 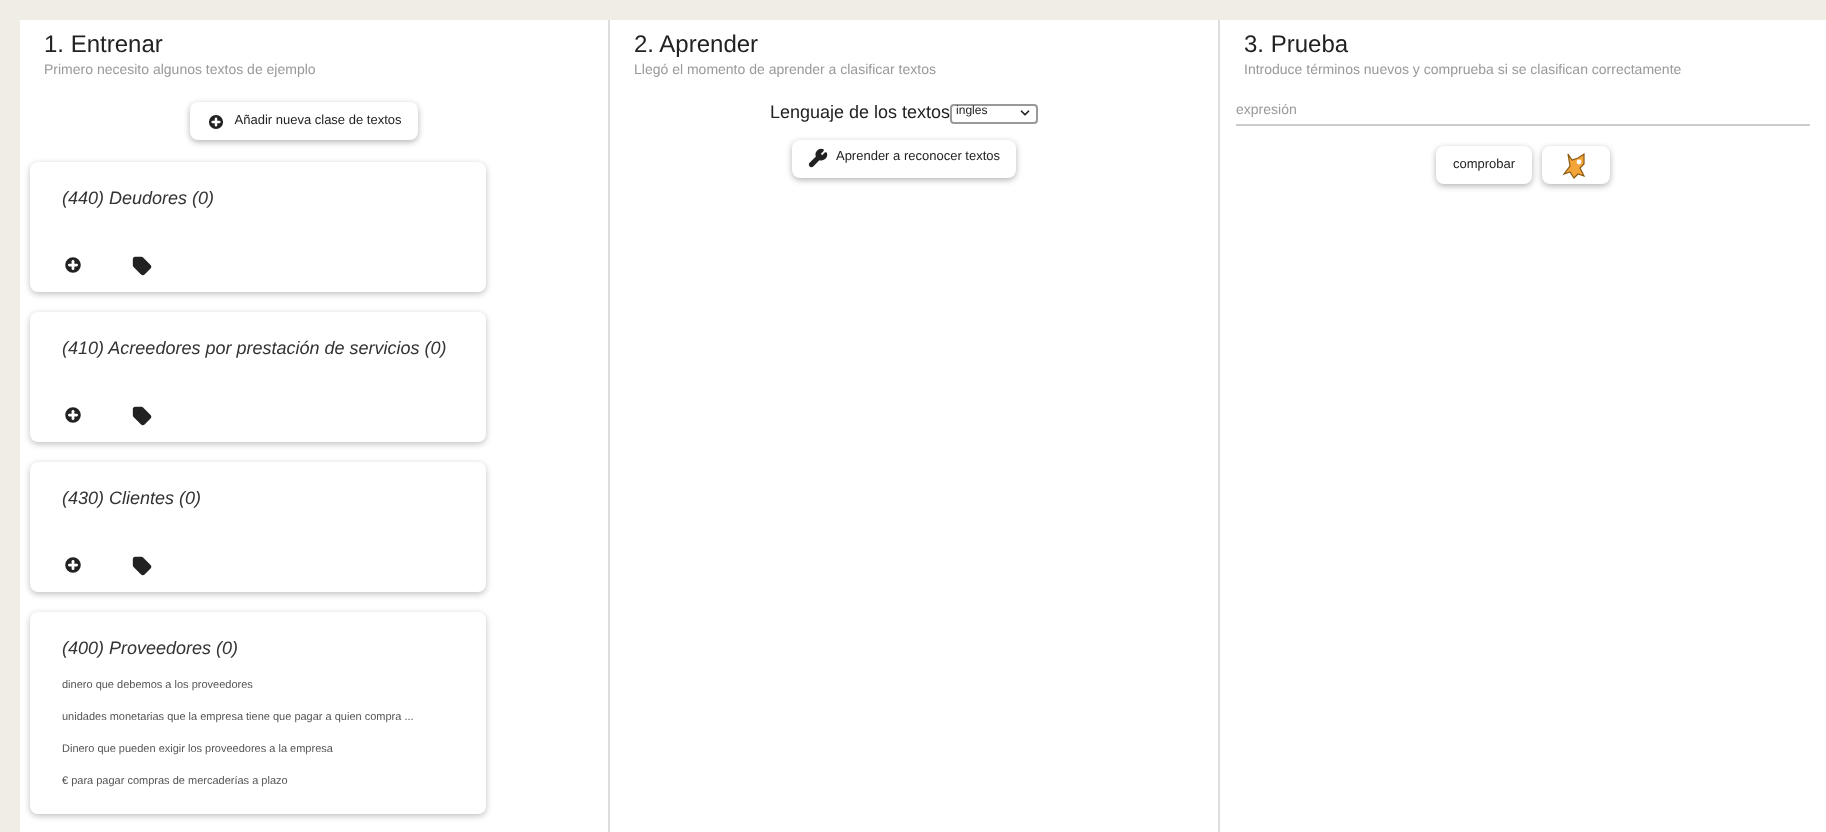 I want to click on class-title: (410) Acreedores por prestación de servicios (0), so click(x=255, y=348).